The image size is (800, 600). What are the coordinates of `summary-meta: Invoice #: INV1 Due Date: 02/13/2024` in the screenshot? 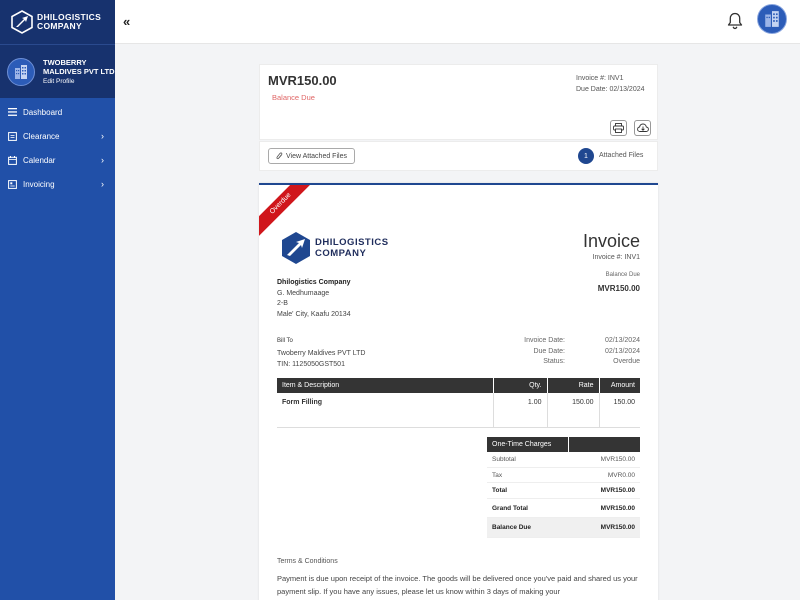 It's located at (610, 84).